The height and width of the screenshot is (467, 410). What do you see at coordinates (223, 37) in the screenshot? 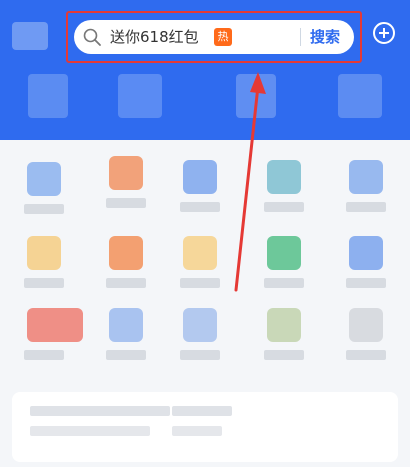
I see `hot-badge: 热` at bounding box center [223, 37].